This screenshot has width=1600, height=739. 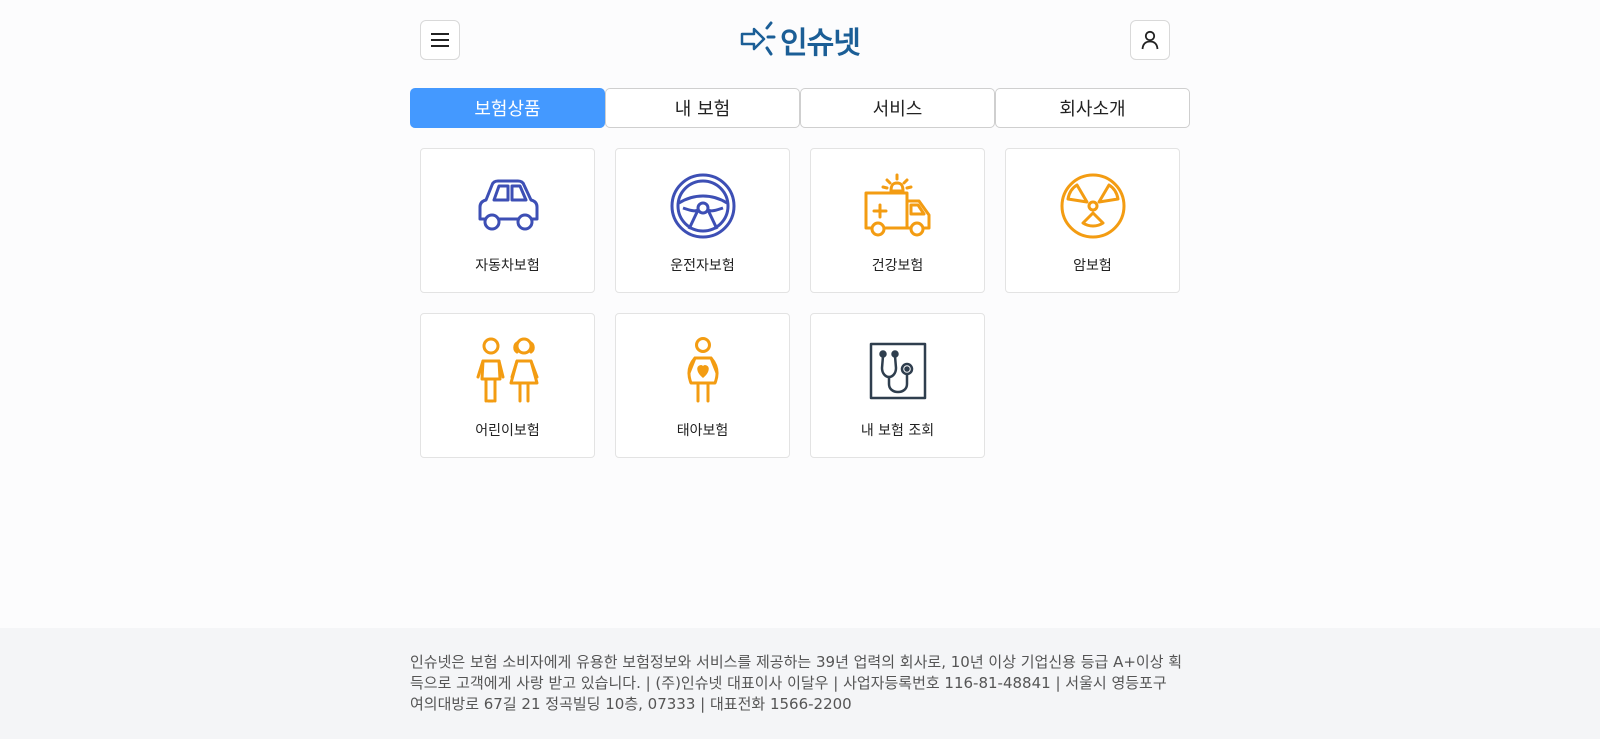 What do you see at coordinates (507, 108) in the screenshot?
I see `tab-insurance-products: 보험상품` at bounding box center [507, 108].